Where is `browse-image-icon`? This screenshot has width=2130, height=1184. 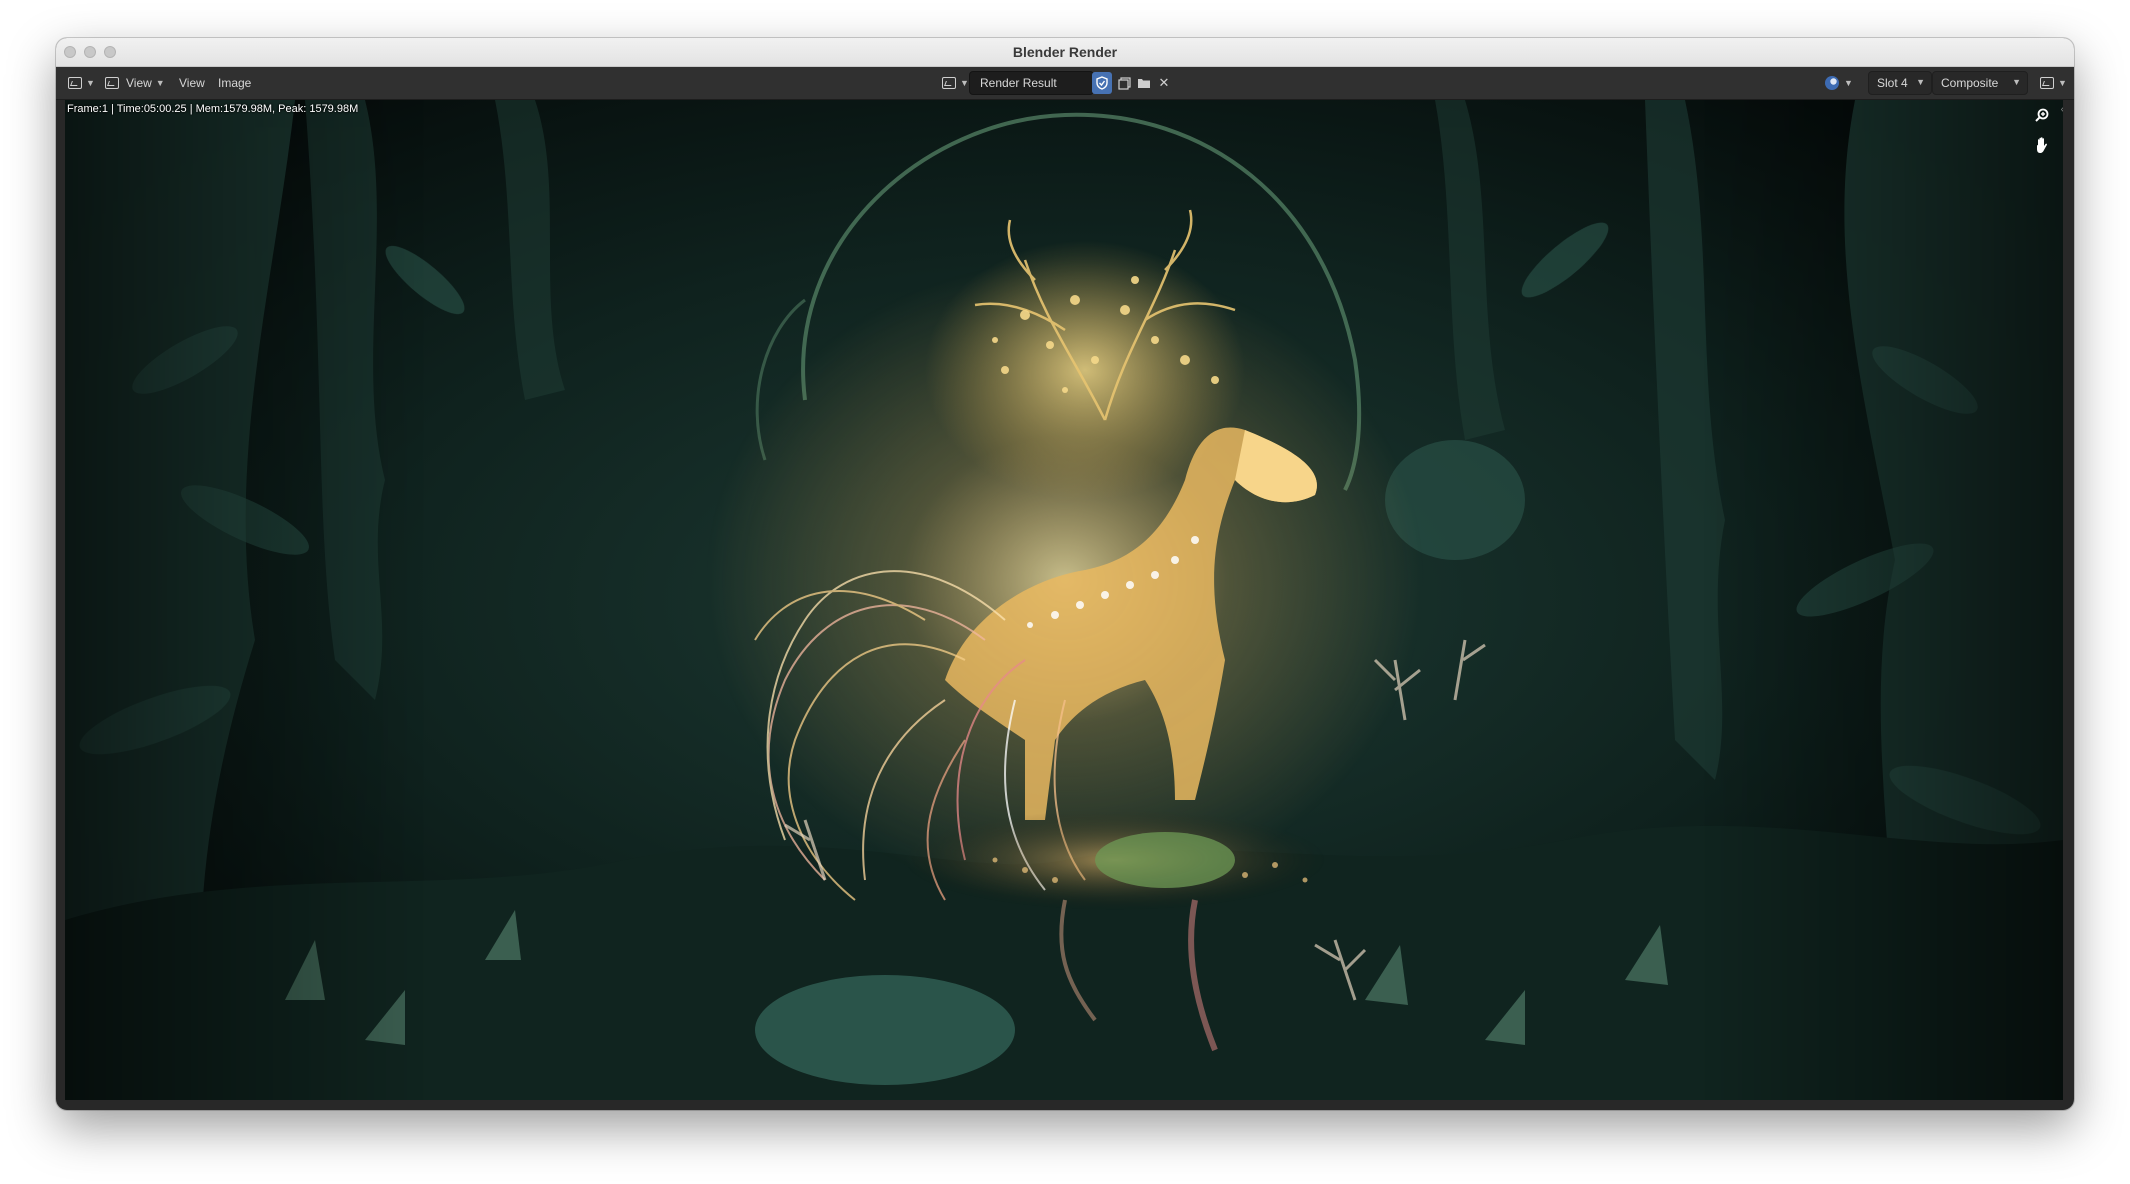
browse-image-icon is located at coordinates (949, 83).